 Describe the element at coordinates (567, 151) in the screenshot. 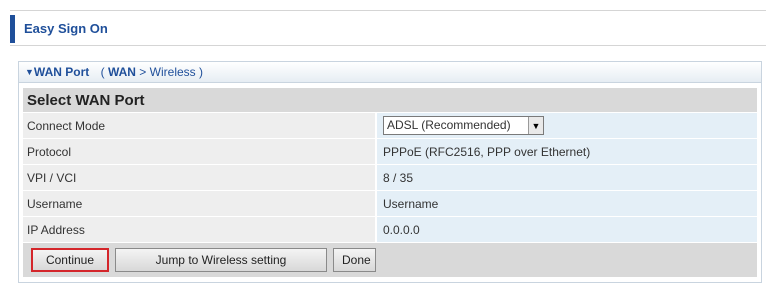

I see `protocol-value: PPPoE (RFC2516, PPP over Ethernet)` at that location.